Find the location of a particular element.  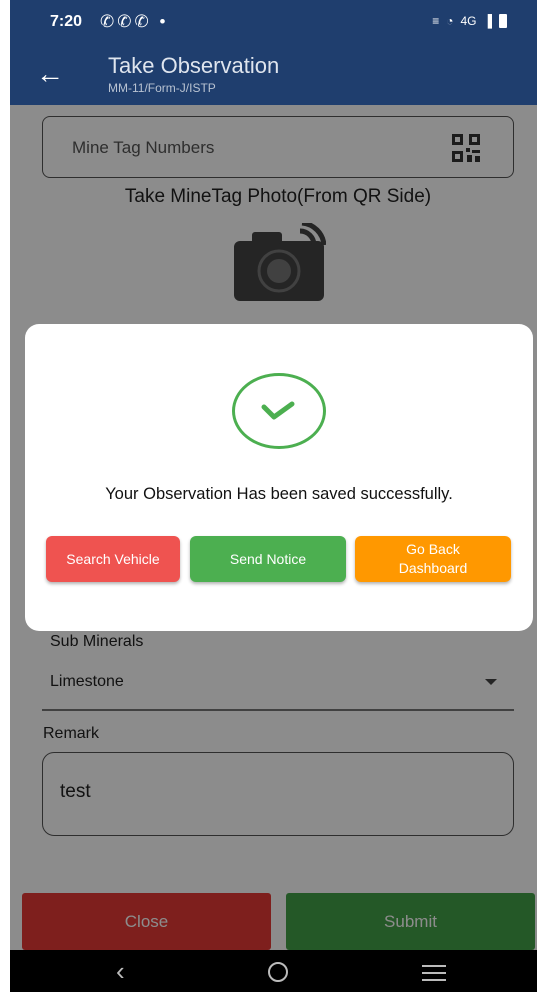

check-icon is located at coordinates (278, 410).